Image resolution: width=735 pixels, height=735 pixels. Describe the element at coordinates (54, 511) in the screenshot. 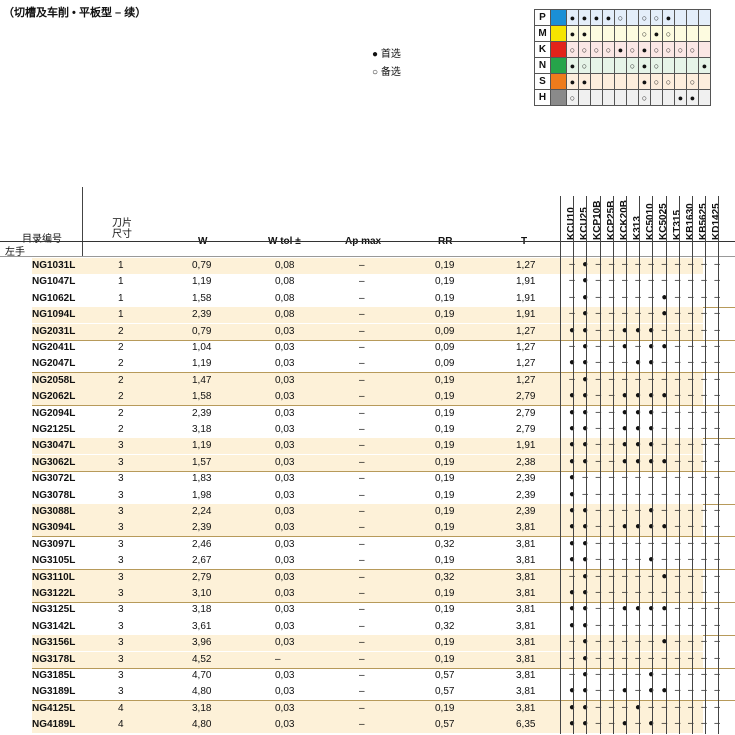

I see `cell-code: NG3088L` at that location.